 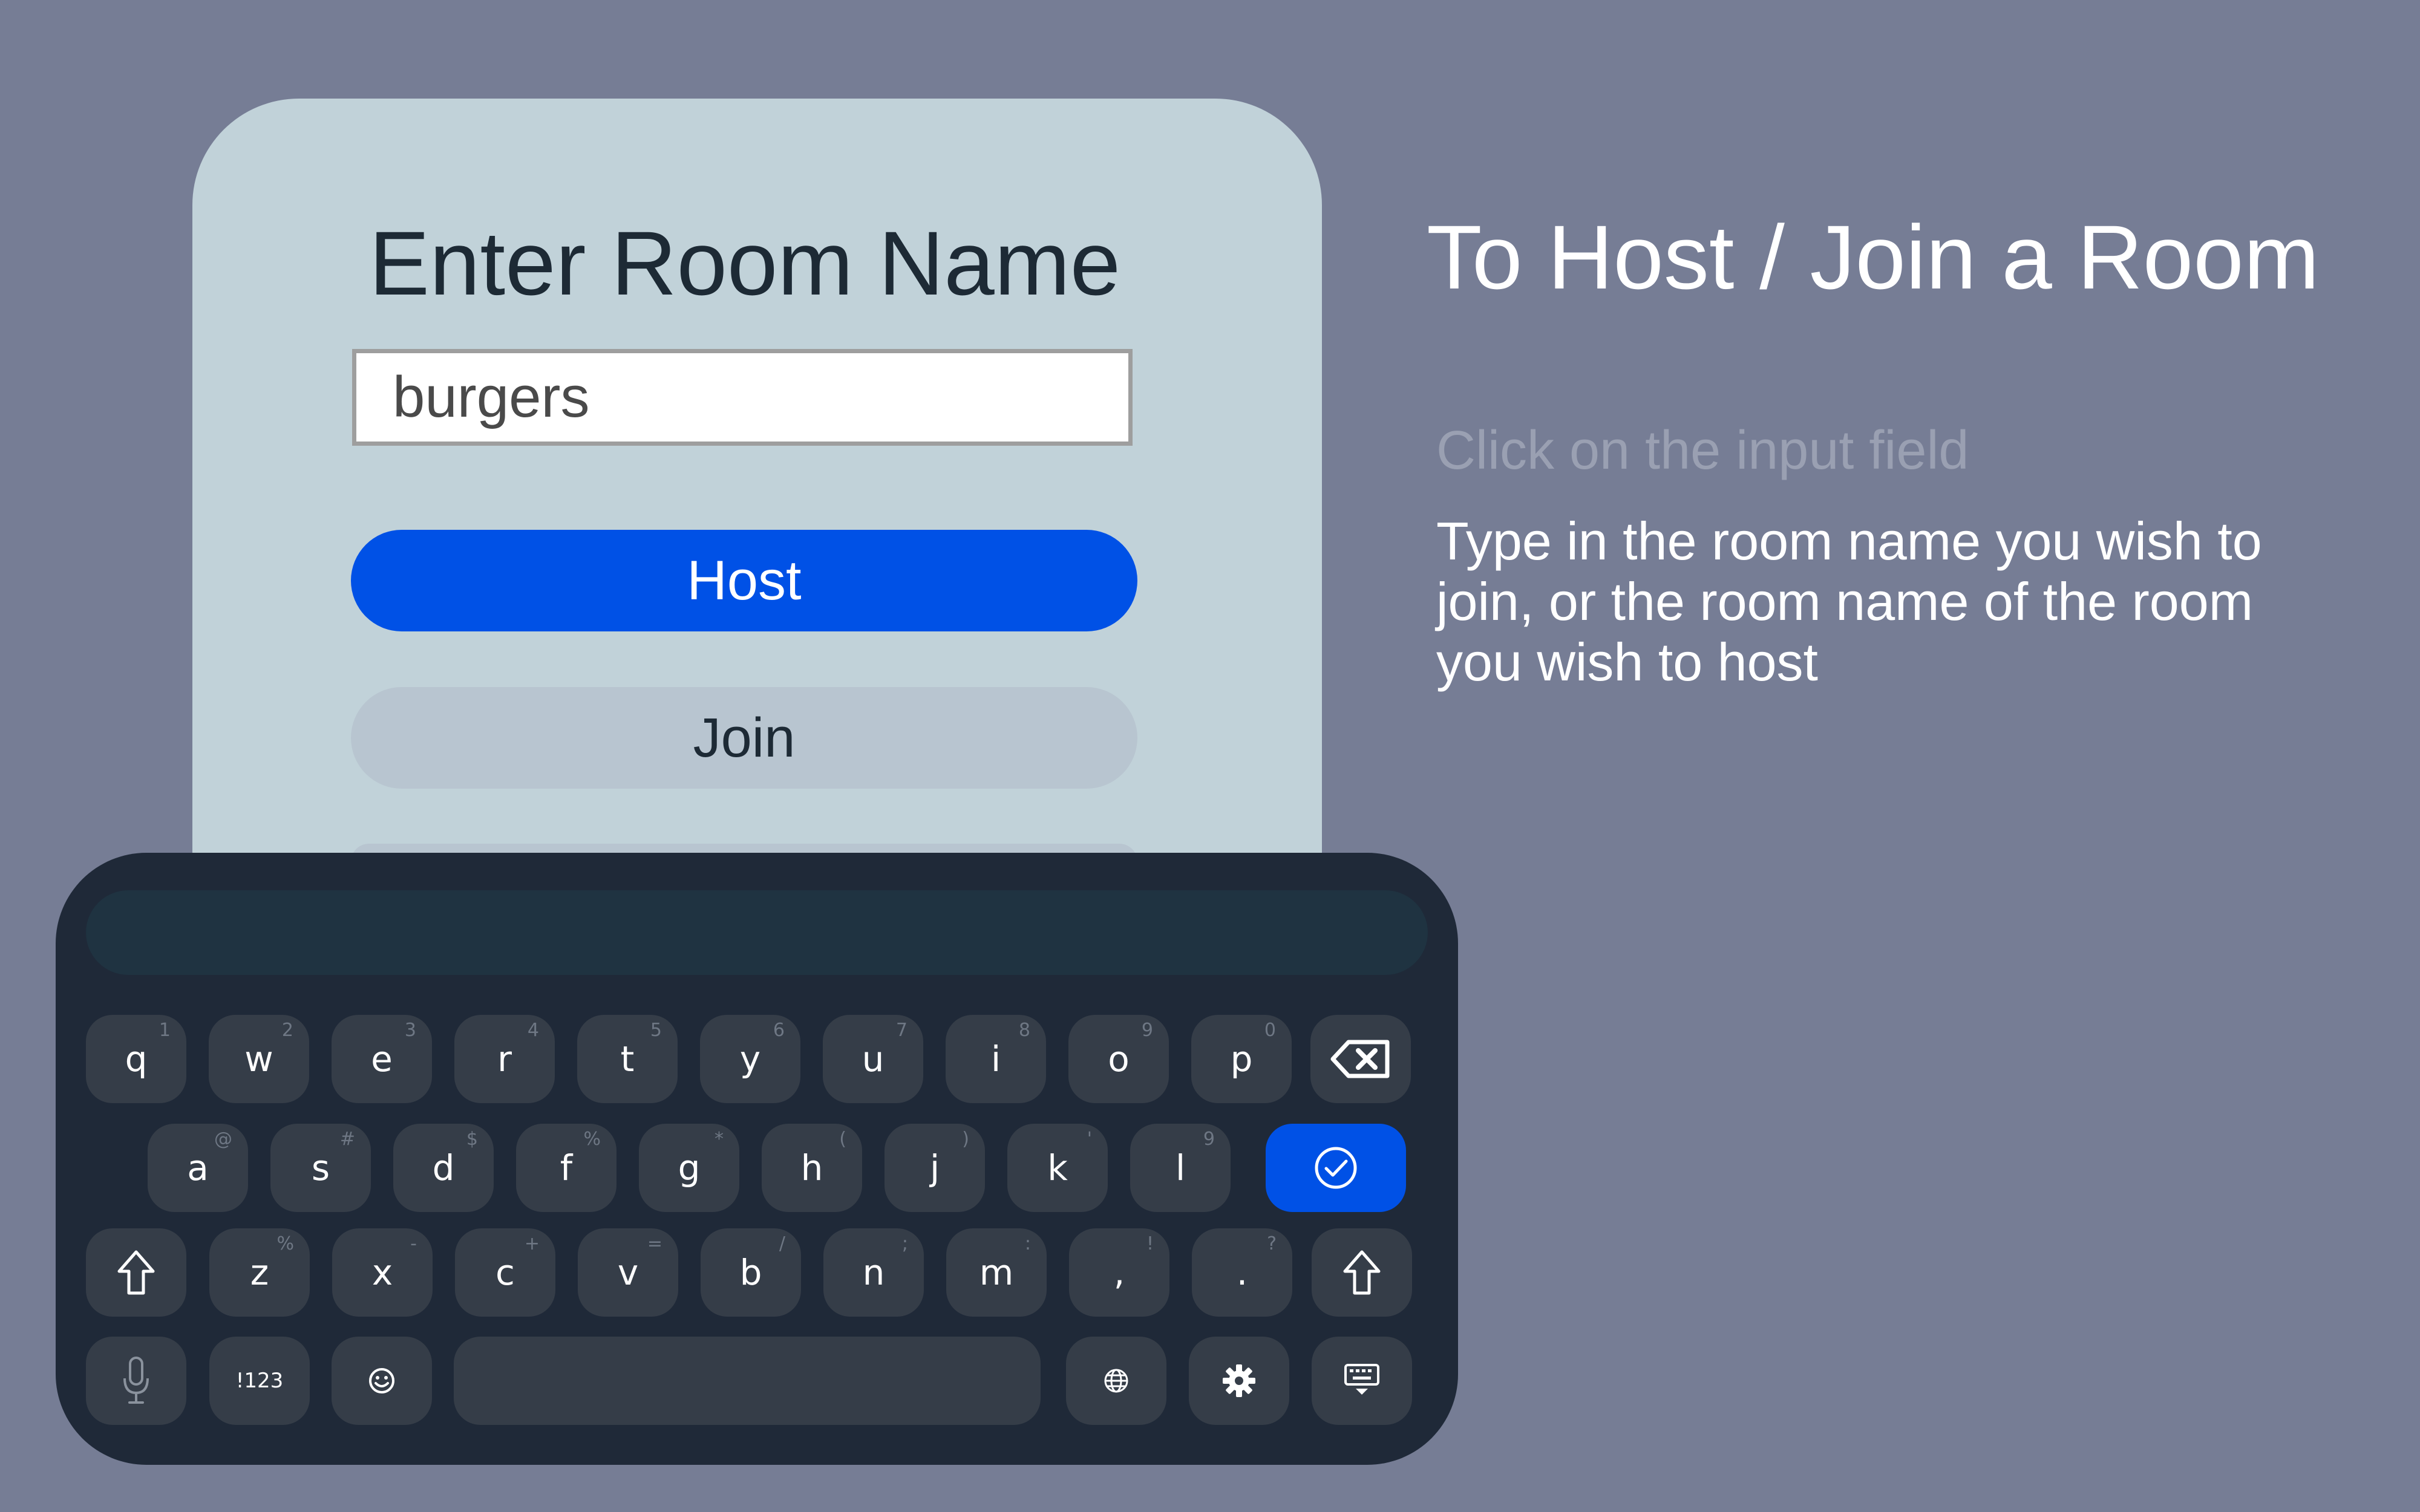 I want to click on key-label: m, so click(x=996, y=1272).